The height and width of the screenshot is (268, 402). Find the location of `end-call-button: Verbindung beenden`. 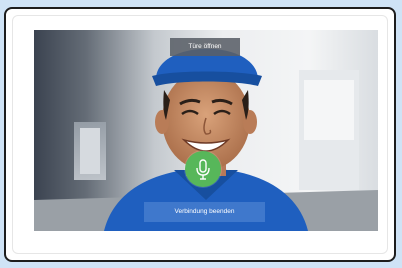

end-call-button: Verbindung beenden is located at coordinates (204, 212).